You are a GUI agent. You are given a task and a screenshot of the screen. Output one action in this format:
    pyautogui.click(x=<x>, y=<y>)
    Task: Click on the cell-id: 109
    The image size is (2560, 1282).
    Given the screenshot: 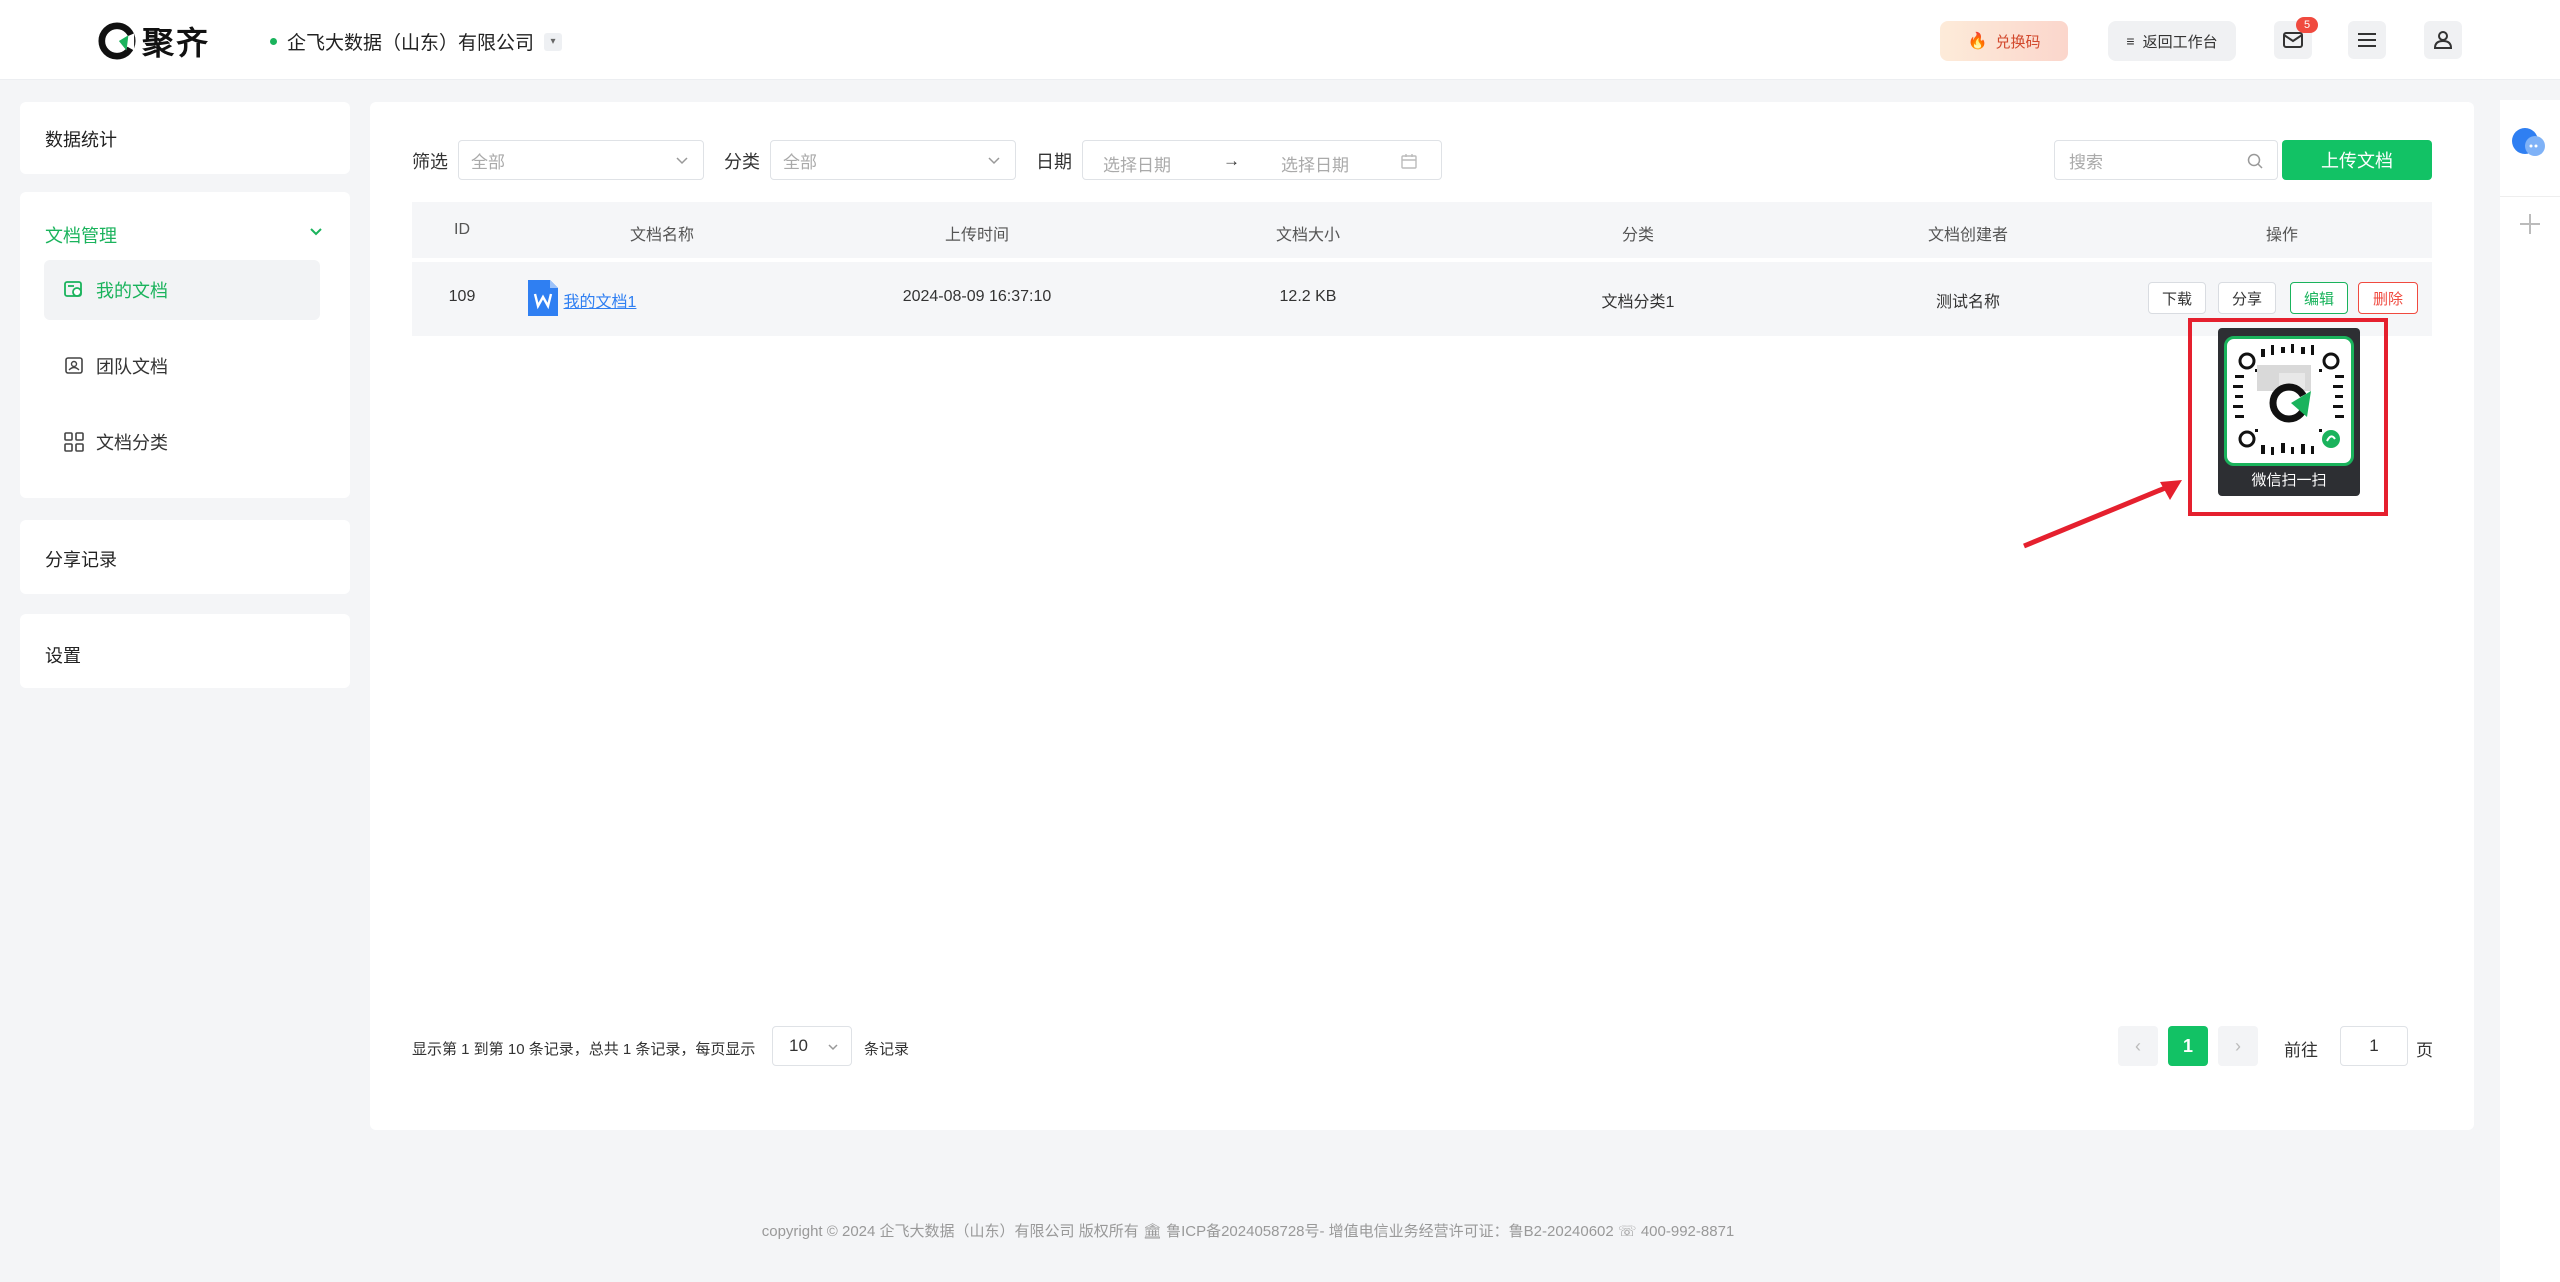 What is the action you would take?
    pyautogui.click(x=462, y=296)
    